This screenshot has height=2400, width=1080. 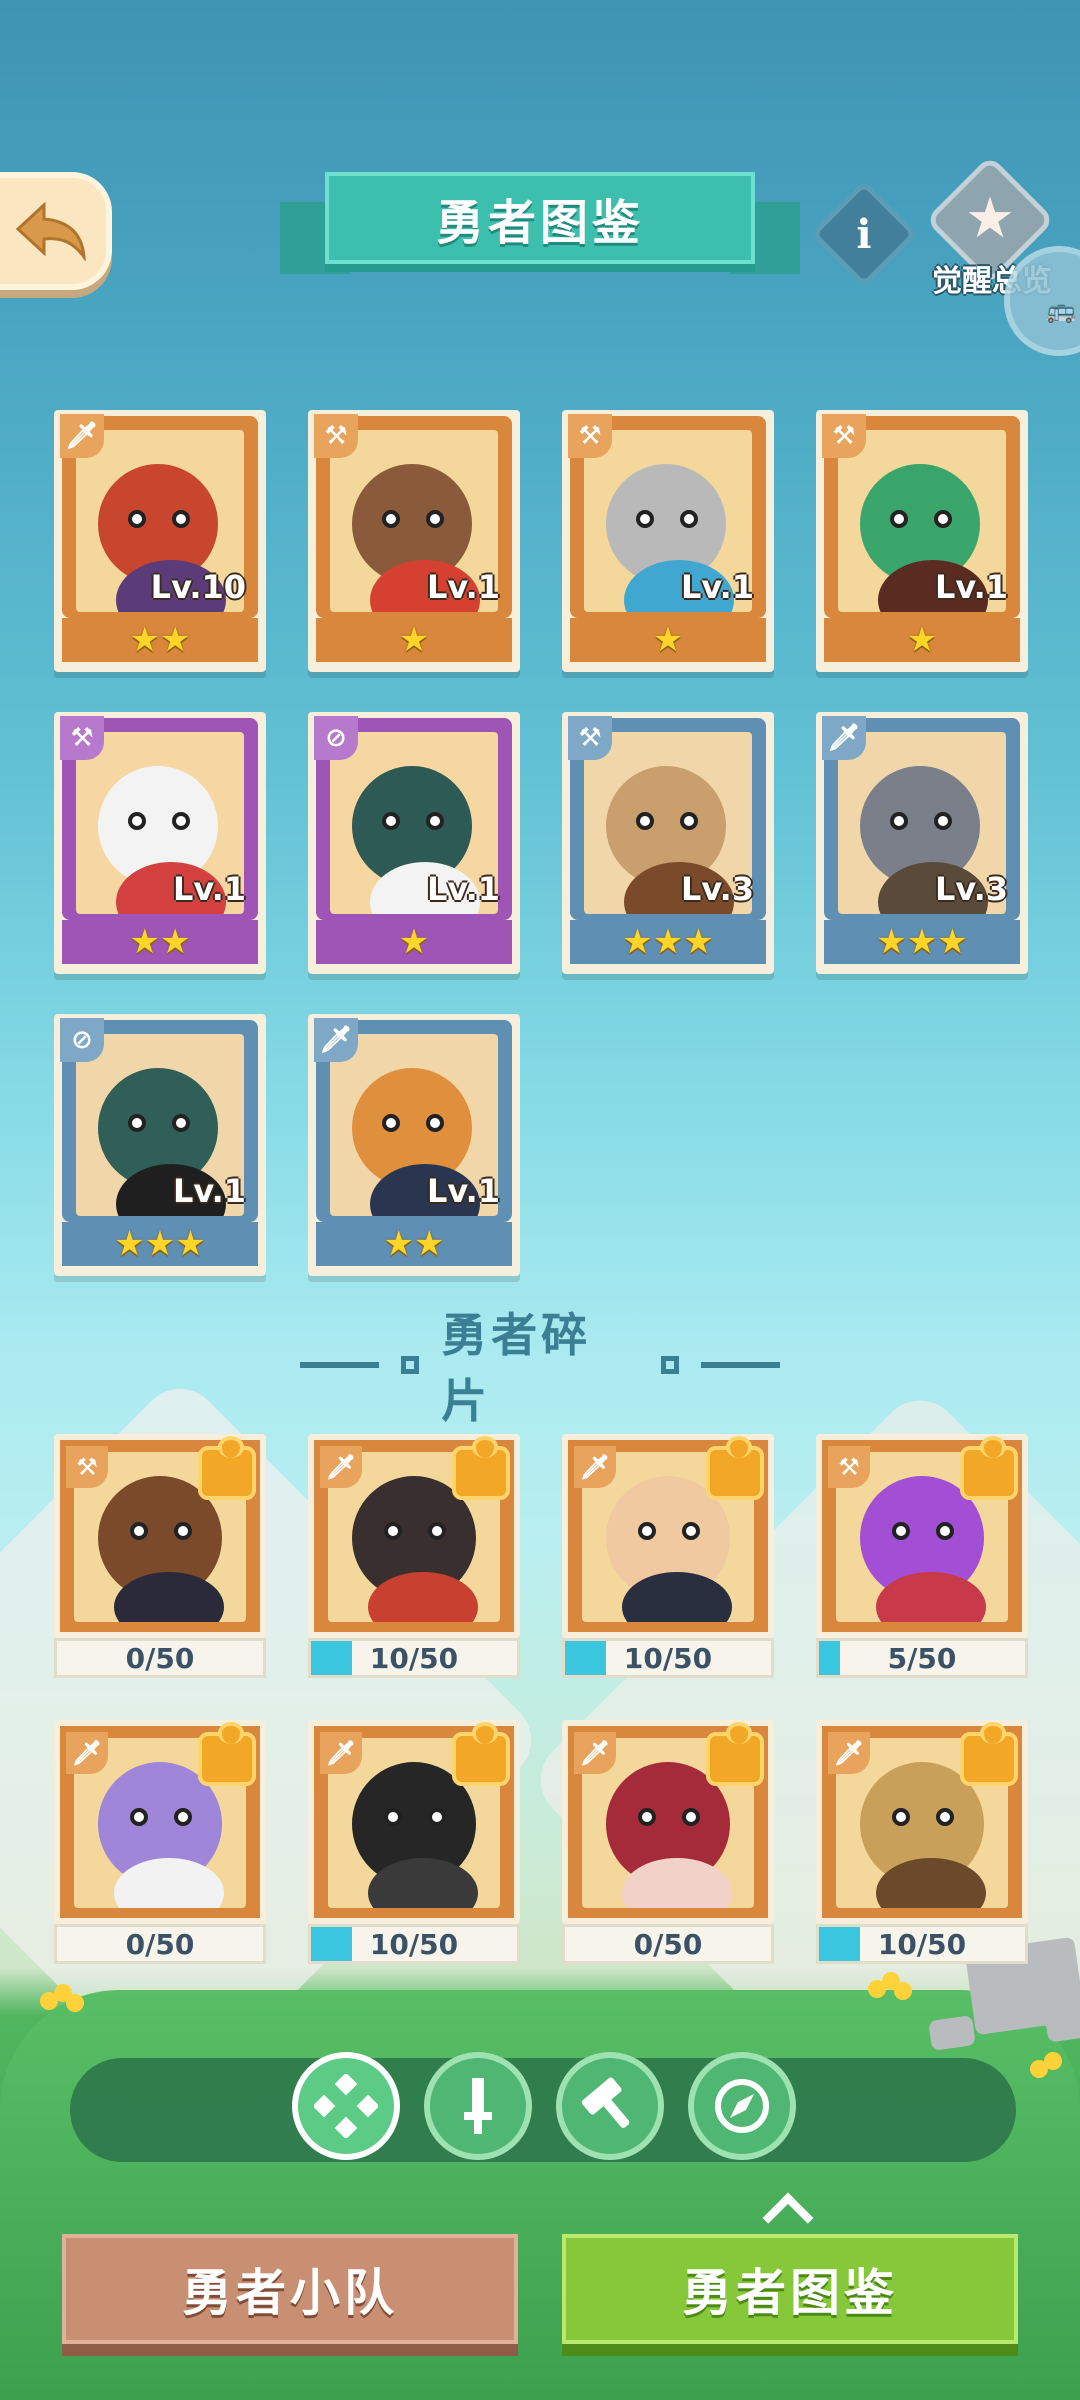 I want to click on hero-card: ⊘ Lv.1 ★, so click(x=414, y=843).